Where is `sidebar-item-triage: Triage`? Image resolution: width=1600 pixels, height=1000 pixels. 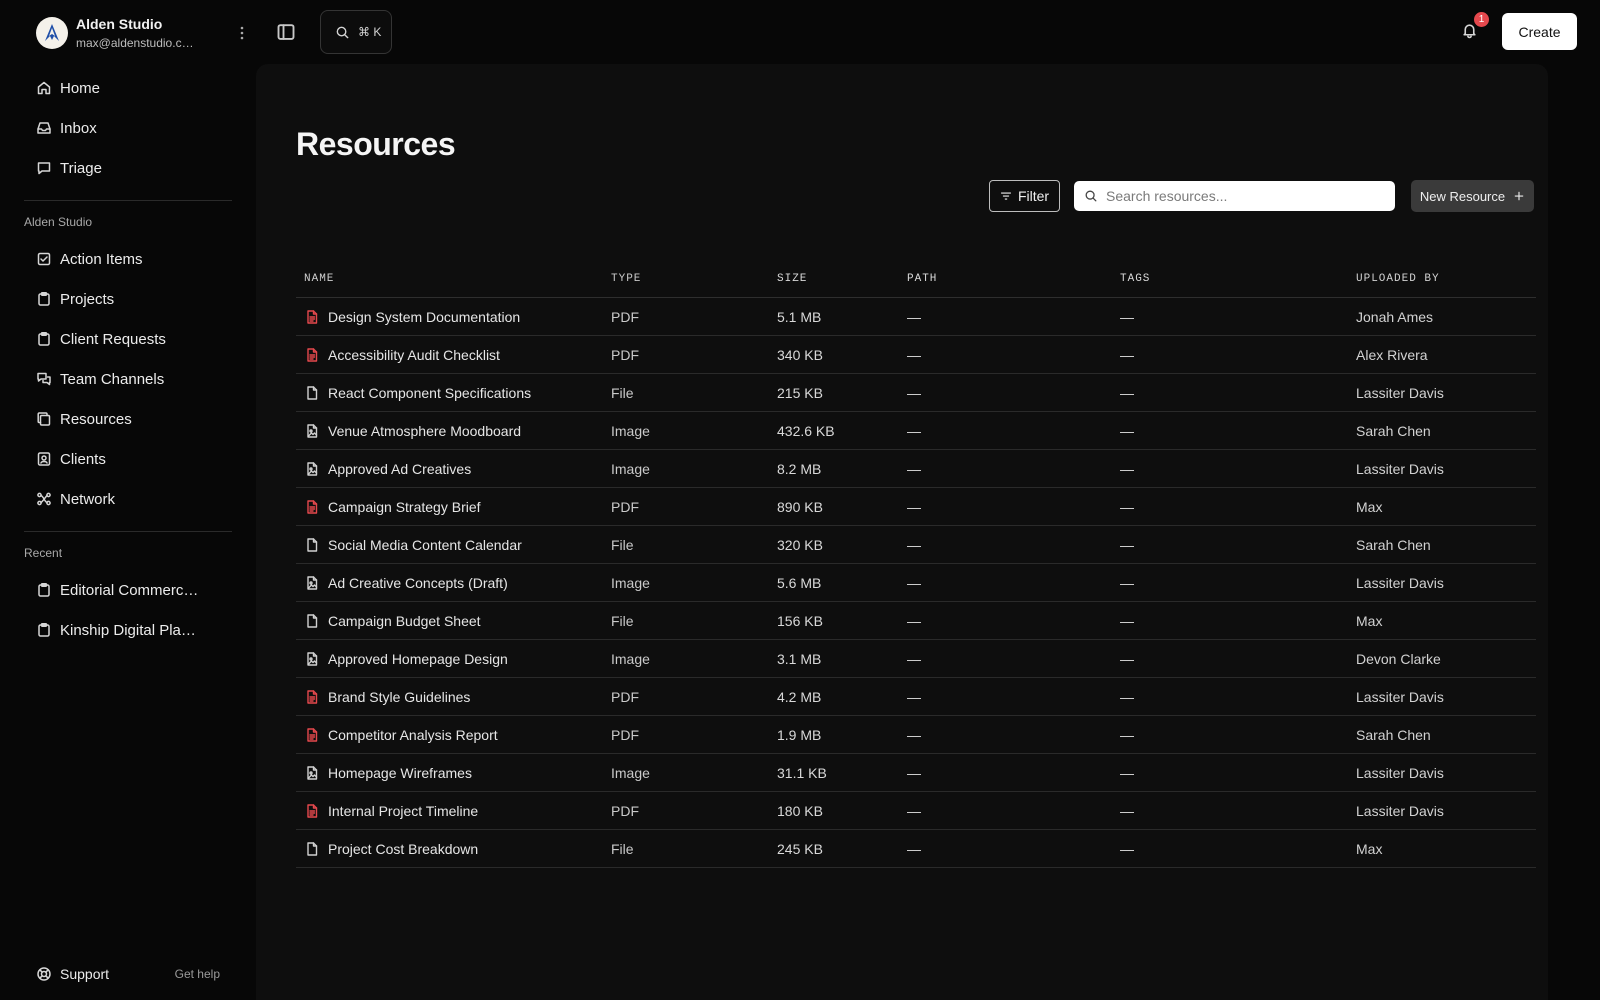
sidebar-item-triage: Triage is located at coordinates (128, 168).